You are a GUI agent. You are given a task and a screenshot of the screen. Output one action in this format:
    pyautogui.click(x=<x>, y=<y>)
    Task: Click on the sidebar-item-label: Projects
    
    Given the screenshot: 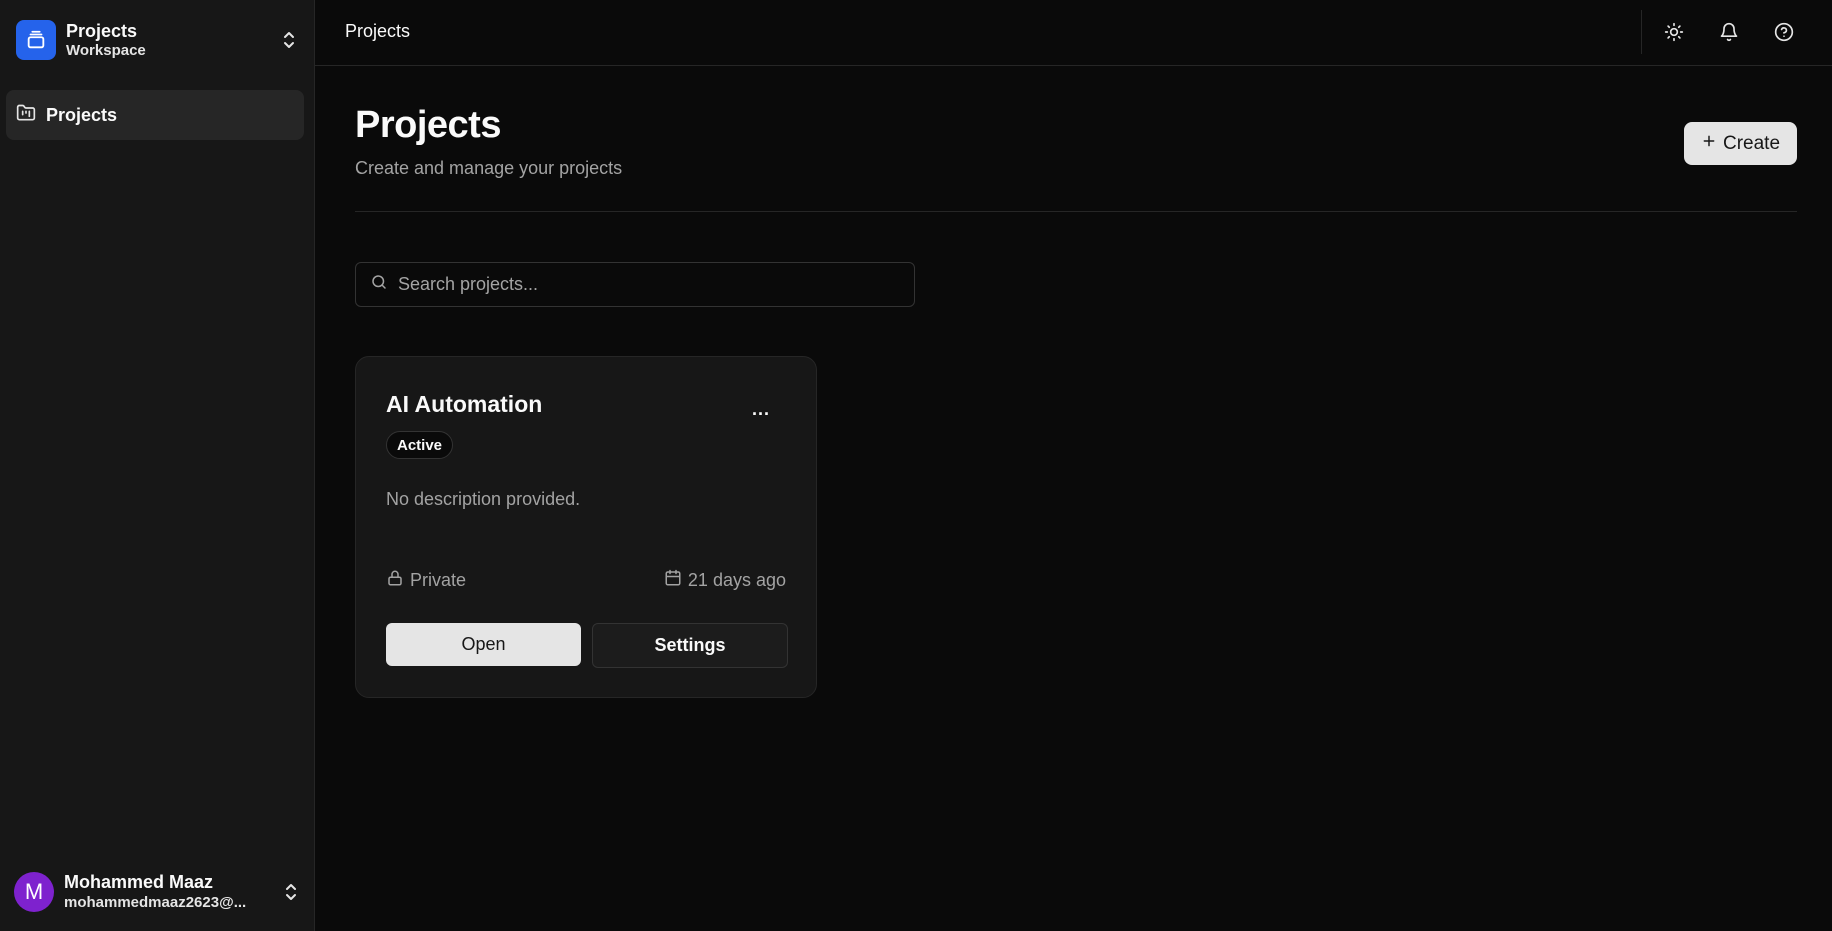 What is the action you would take?
    pyautogui.click(x=82, y=114)
    